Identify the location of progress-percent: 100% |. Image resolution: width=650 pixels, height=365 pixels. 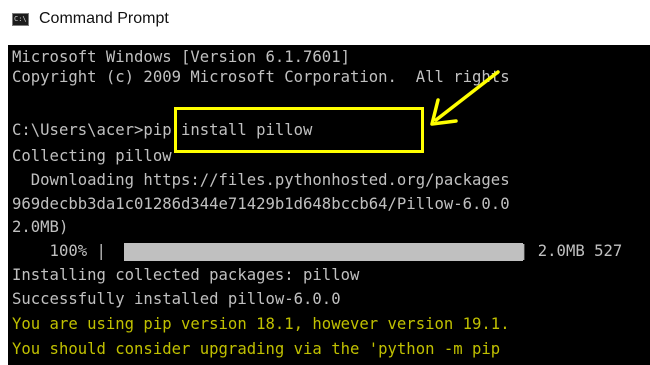
(59, 251).